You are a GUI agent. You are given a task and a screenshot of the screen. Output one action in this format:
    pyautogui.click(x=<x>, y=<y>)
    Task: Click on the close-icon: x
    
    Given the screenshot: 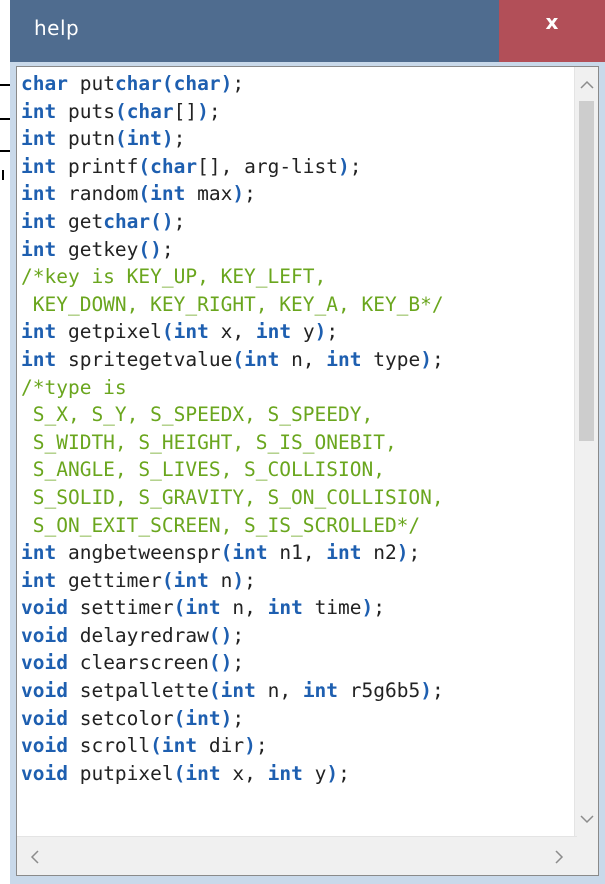 What is the action you would take?
    pyautogui.click(x=552, y=22)
    